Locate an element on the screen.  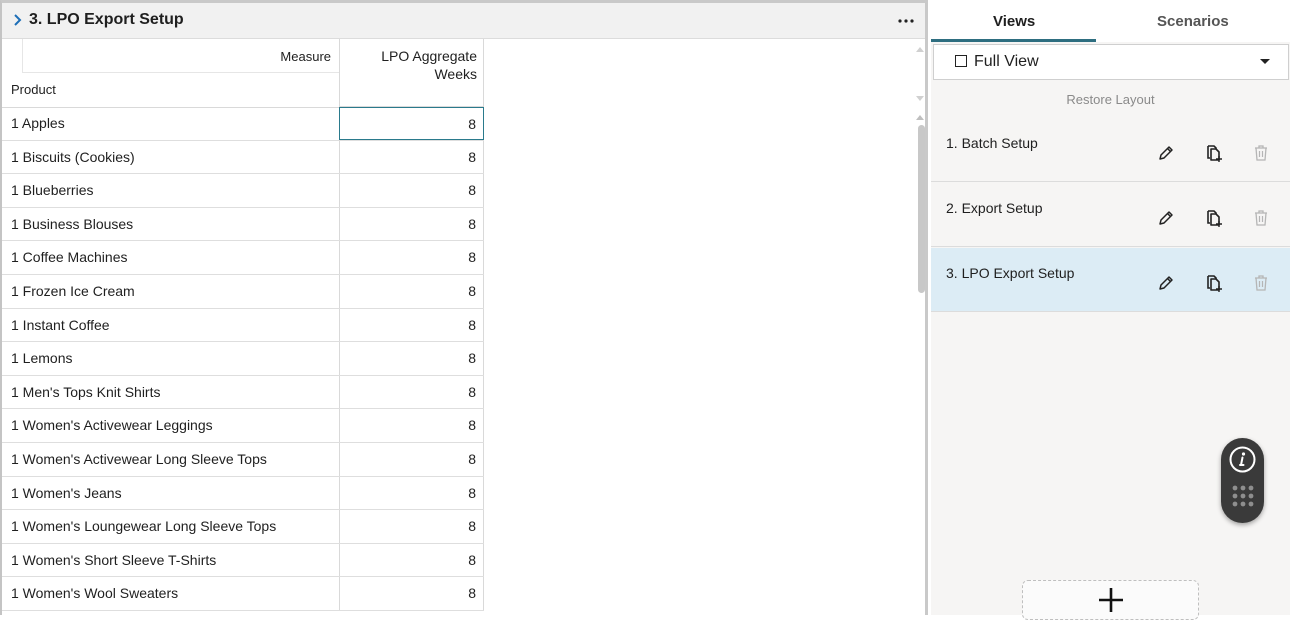
table-row: 1 Women's Jeans 8 is located at coordinates (243, 493).